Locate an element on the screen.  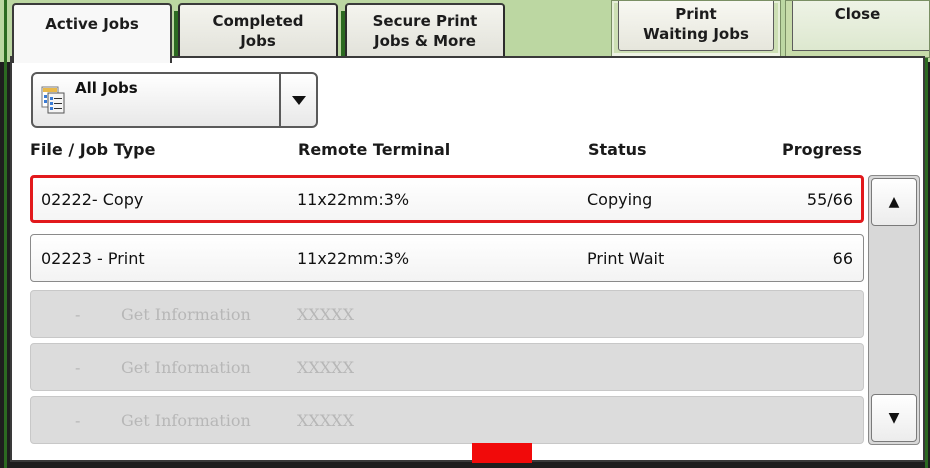
job-cell: 02223 - Print is located at coordinates (93, 258).